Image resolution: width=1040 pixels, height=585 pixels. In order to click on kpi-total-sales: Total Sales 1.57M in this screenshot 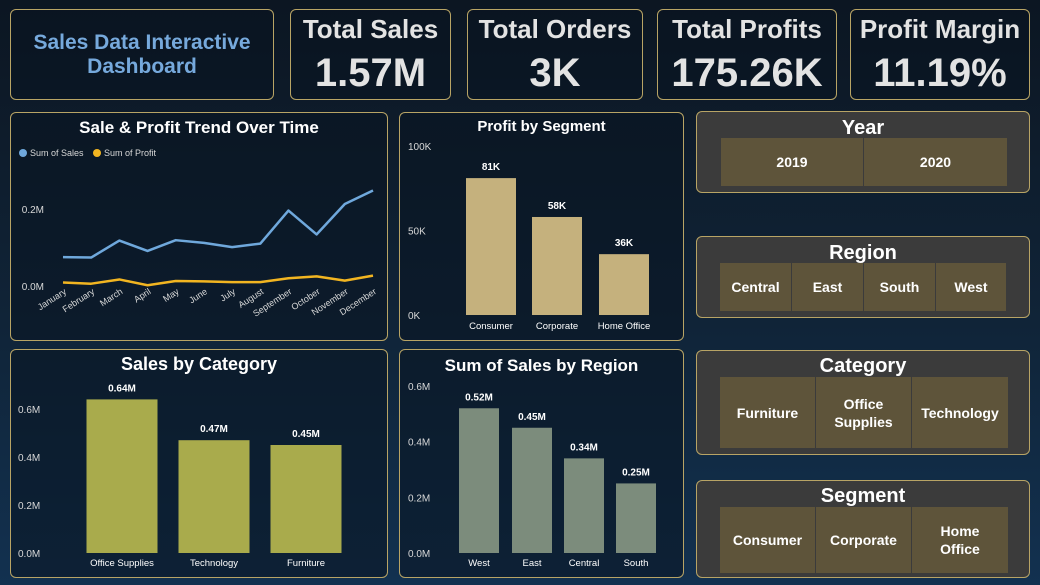, I will do `click(370, 54)`.